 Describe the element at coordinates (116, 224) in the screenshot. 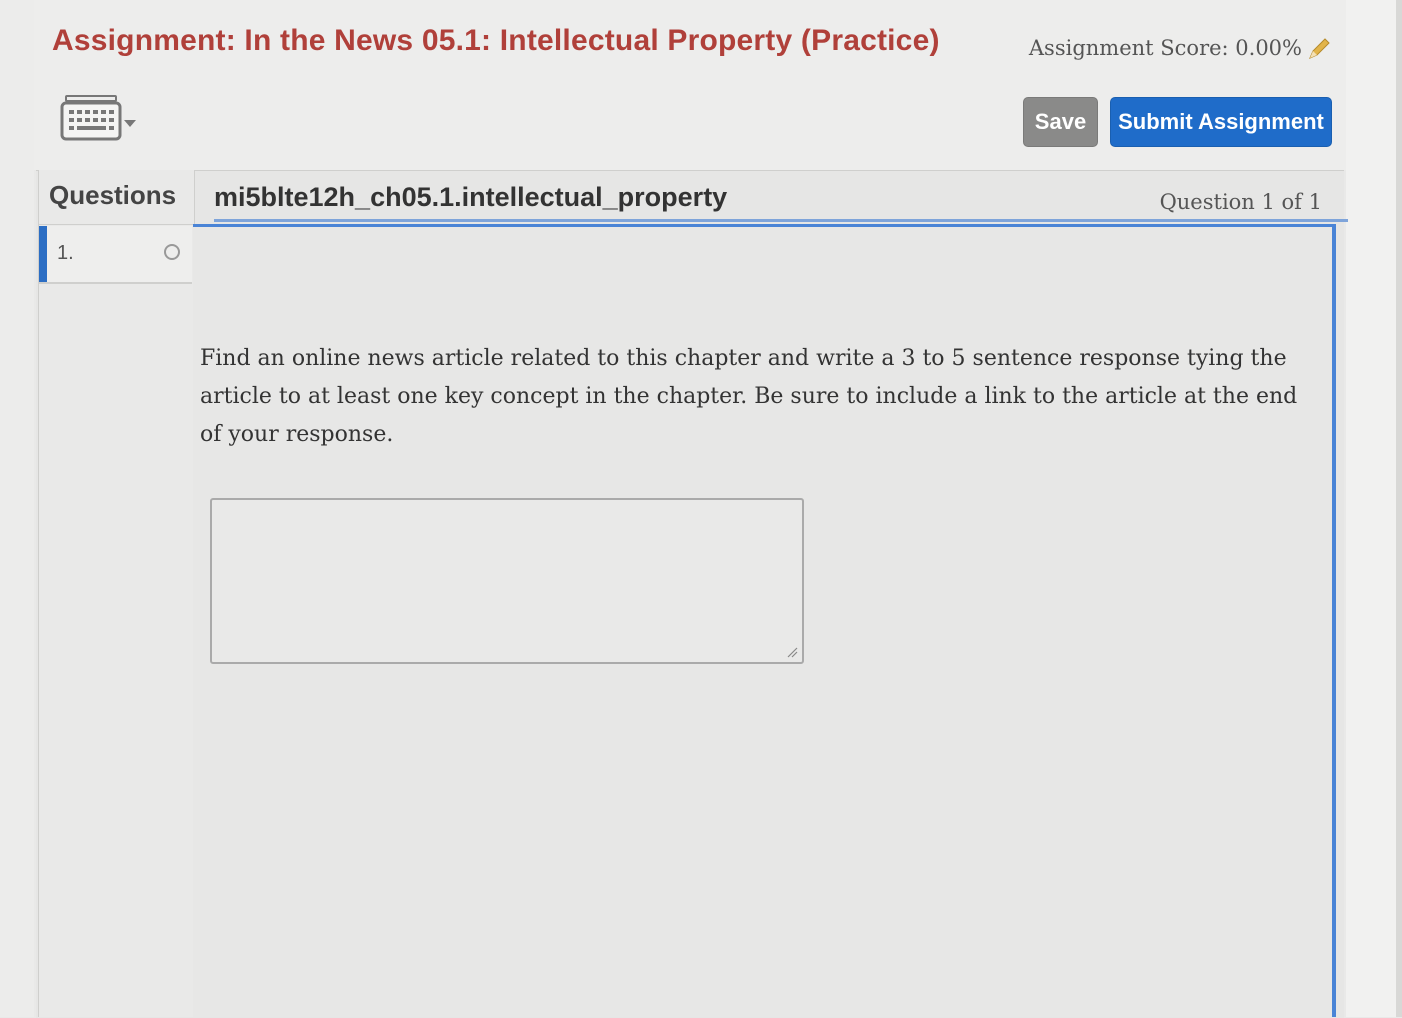

I see `divider` at that location.